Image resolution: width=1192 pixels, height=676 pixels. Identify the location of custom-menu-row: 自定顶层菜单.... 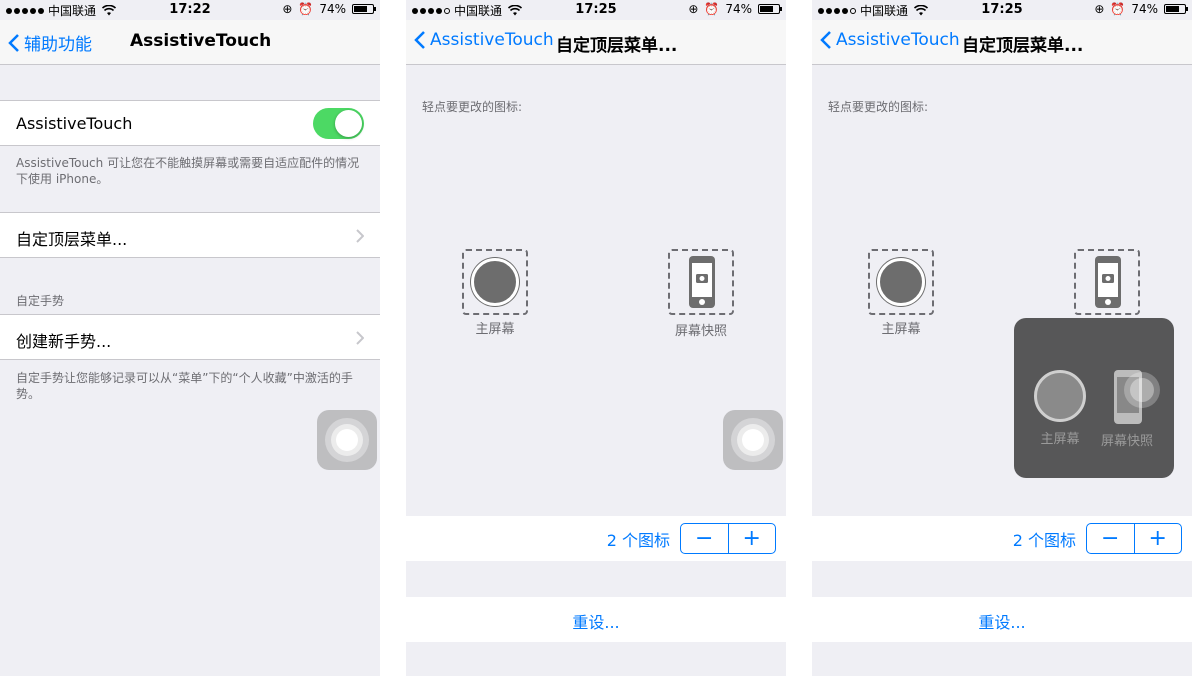
(190, 235).